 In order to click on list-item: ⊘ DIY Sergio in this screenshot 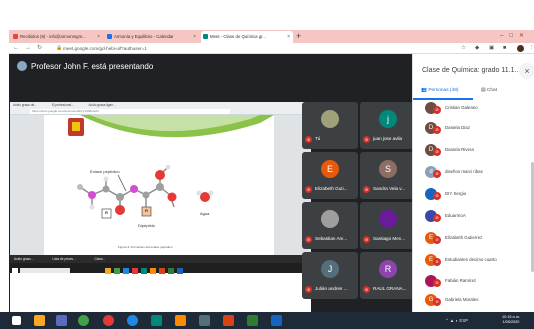, I will do `click(475, 195)`.